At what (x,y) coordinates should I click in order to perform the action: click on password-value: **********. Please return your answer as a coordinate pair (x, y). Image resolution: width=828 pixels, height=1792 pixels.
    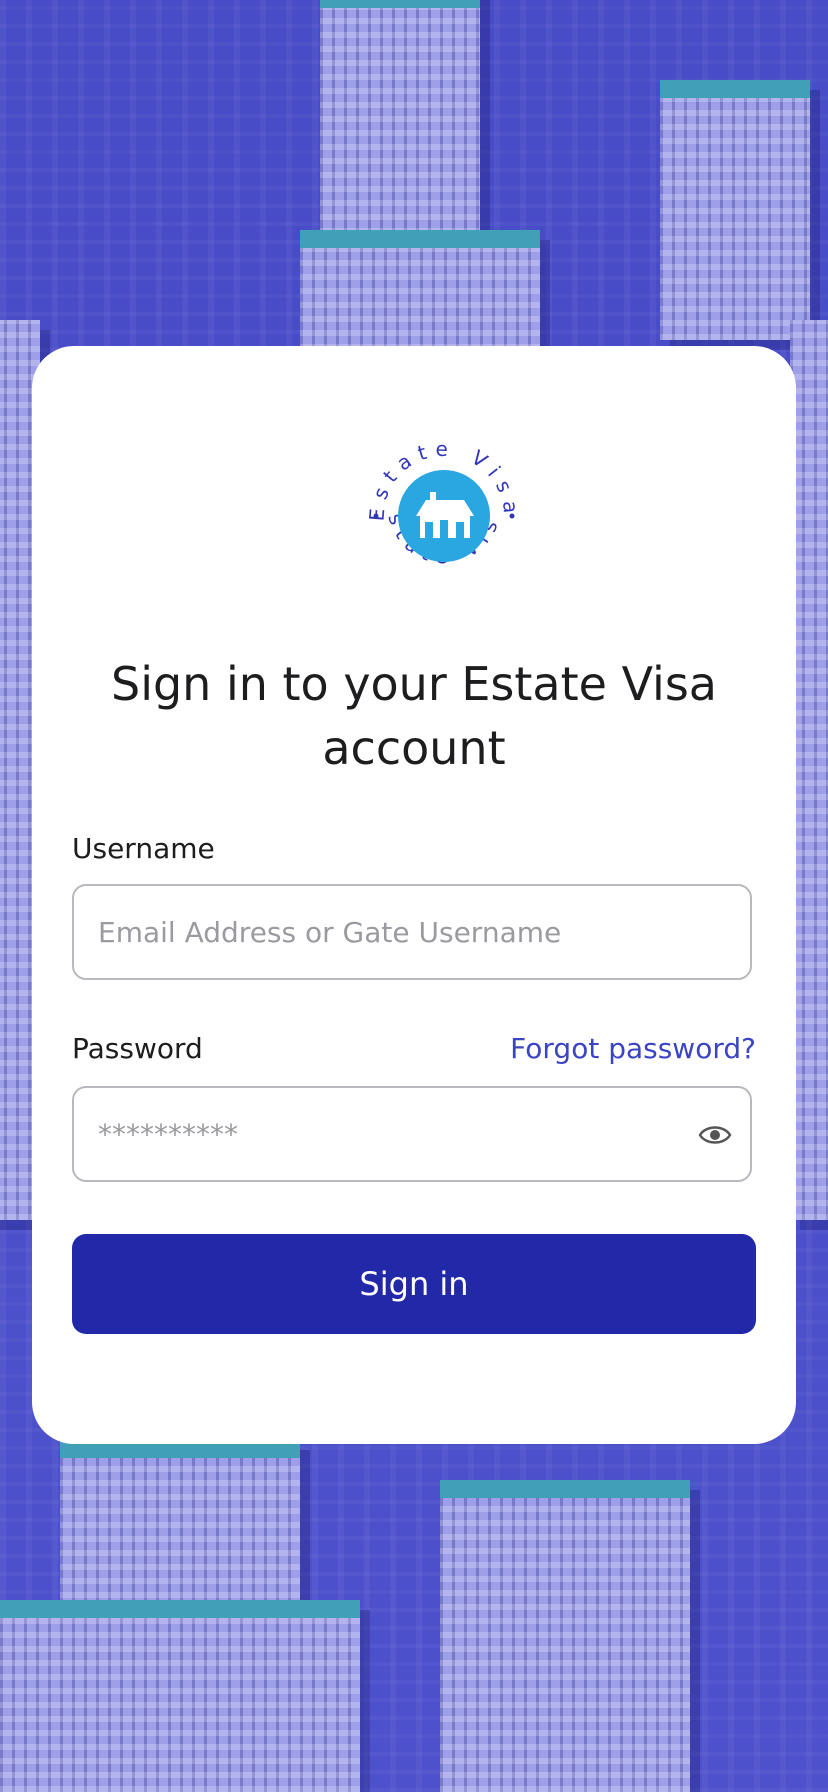
    Looking at the image, I should click on (168, 1134).